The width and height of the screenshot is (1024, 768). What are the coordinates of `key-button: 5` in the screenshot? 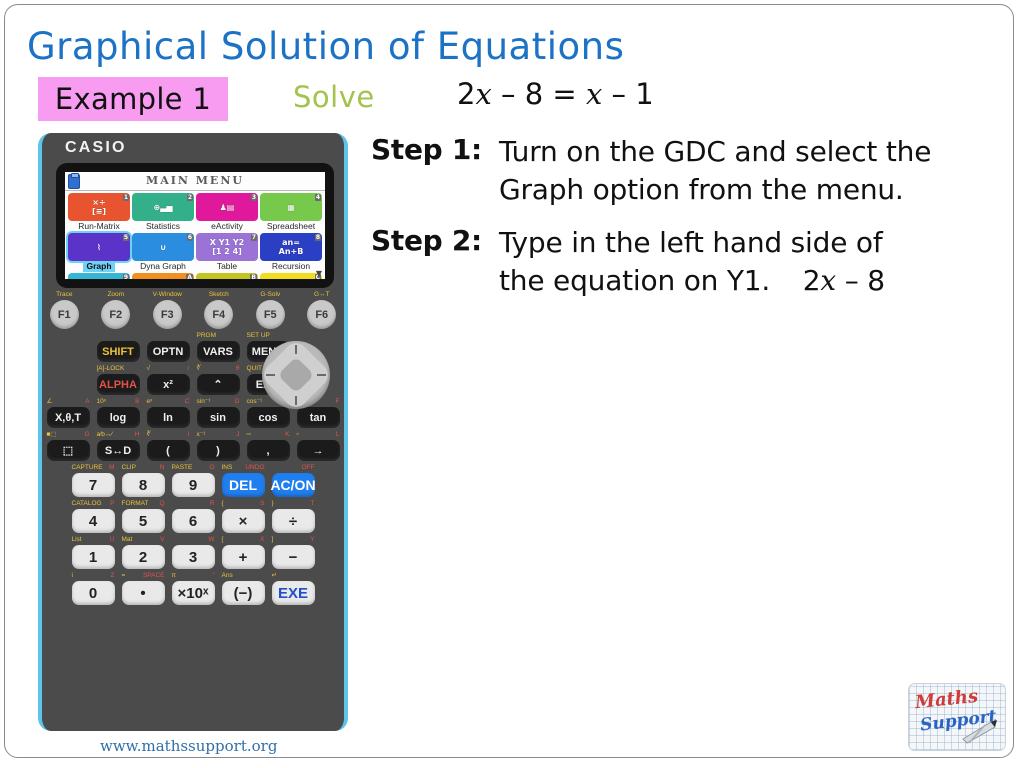 It's located at (143, 521).